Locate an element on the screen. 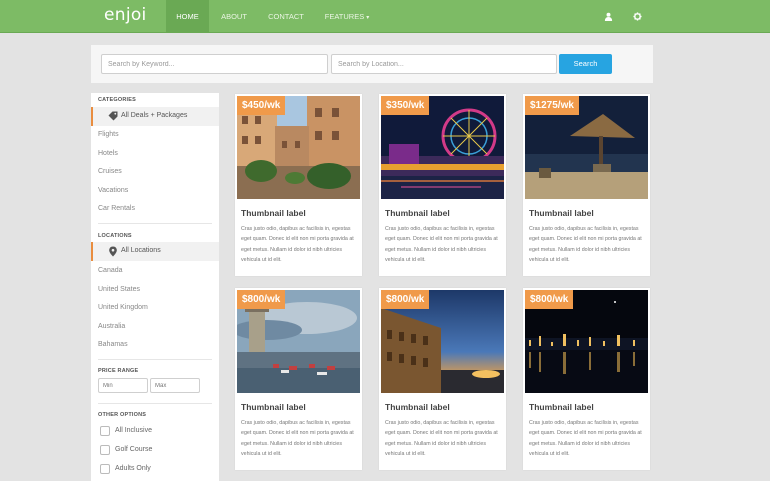  nav-contact: CONTACT is located at coordinates (286, 16).